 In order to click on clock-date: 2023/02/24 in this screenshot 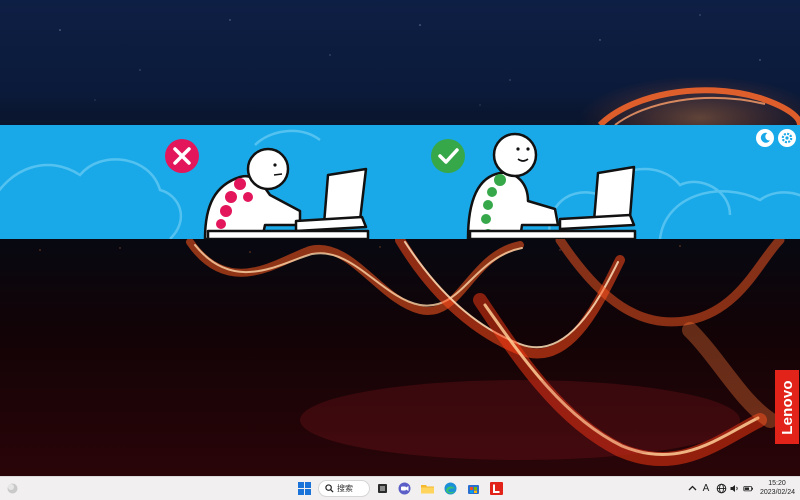, I will do `click(778, 492)`.